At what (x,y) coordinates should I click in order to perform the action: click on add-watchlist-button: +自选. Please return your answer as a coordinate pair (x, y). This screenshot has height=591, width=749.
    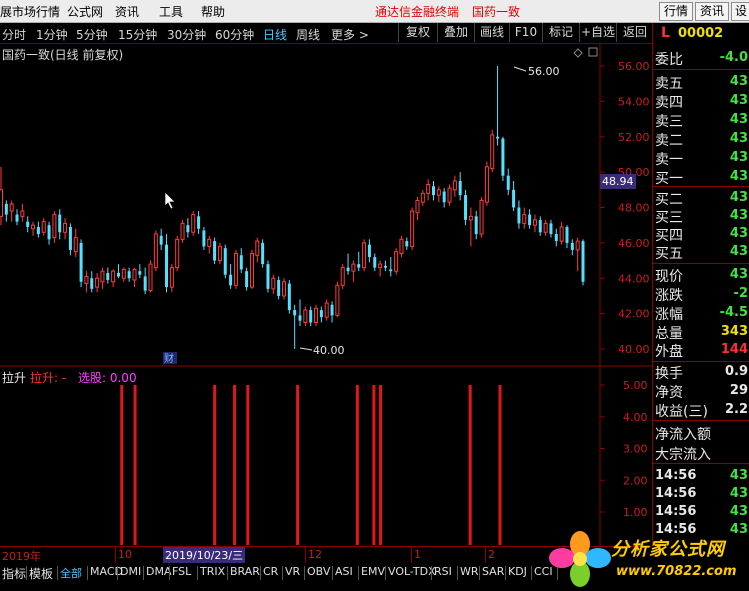
    Looking at the image, I should click on (597, 32).